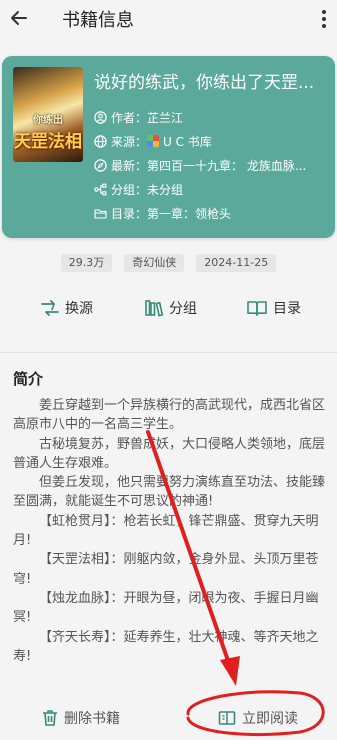  What do you see at coordinates (48, 114) in the screenshot?
I see `book-cover: 你练出 天罡法相` at bounding box center [48, 114].